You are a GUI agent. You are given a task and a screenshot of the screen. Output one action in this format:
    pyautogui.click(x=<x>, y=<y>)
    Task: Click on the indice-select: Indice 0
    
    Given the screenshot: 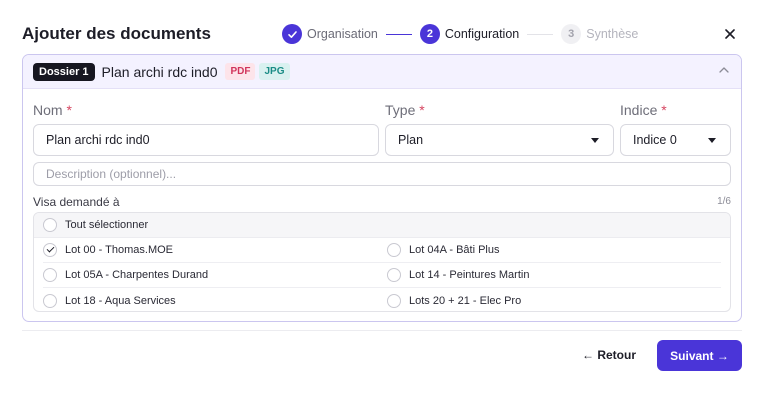 What is the action you would take?
    pyautogui.click(x=675, y=140)
    